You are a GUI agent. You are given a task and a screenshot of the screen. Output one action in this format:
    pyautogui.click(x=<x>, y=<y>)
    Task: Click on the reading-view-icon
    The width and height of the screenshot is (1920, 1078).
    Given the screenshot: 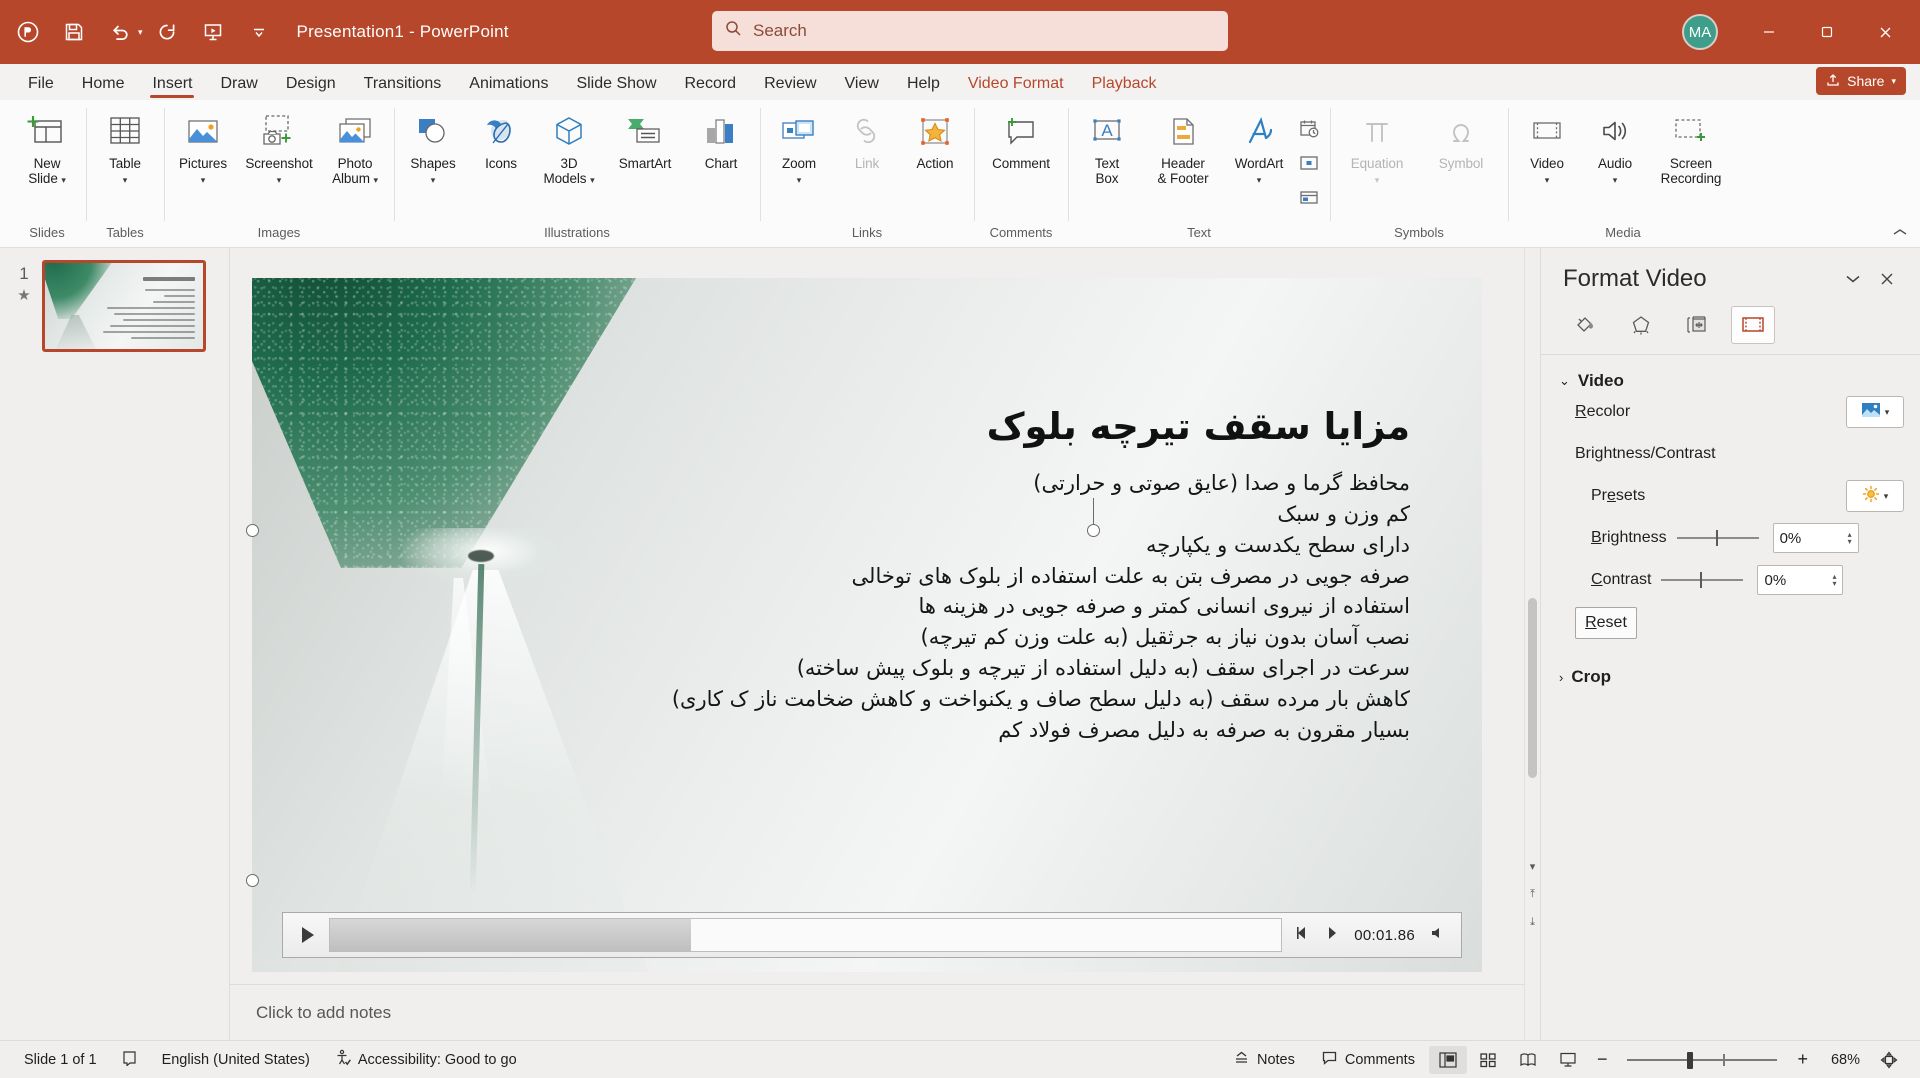 What is the action you would take?
    pyautogui.click(x=1528, y=1060)
    